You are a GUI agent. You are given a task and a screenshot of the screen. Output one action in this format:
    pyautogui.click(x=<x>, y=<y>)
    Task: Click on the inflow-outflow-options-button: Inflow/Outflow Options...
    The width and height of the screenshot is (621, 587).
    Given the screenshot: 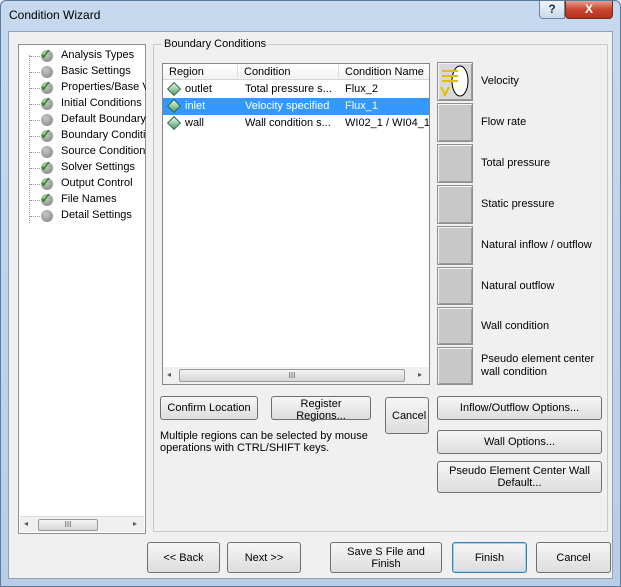 What is the action you would take?
    pyautogui.click(x=519, y=408)
    